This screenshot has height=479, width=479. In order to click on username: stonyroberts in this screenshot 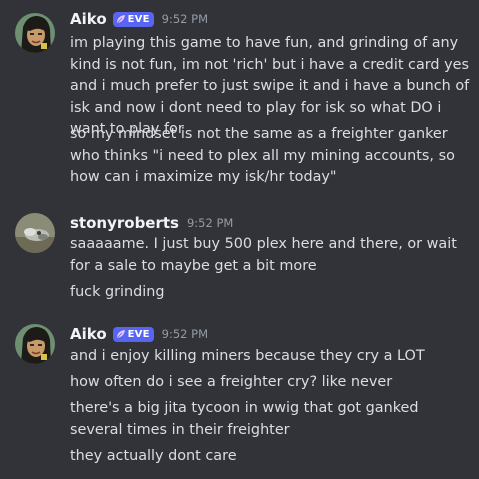, I will do `click(124, 223)`.